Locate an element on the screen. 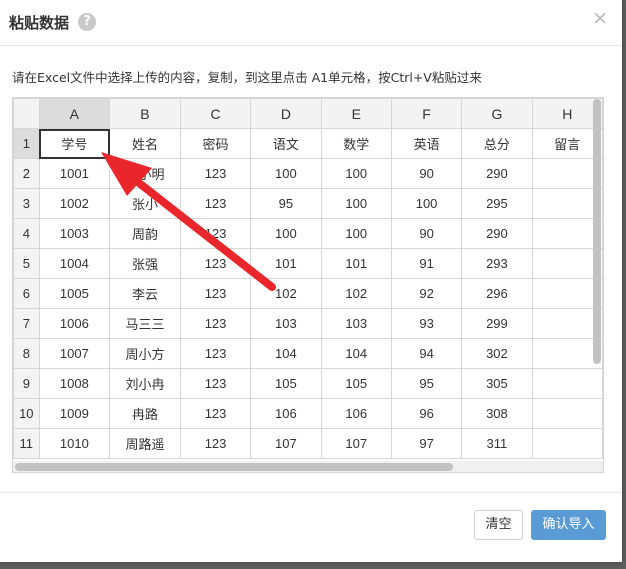 The width and height of the screenshot is (626, 569). sheet-cell: 总分 is located at coordinates (497, 143).